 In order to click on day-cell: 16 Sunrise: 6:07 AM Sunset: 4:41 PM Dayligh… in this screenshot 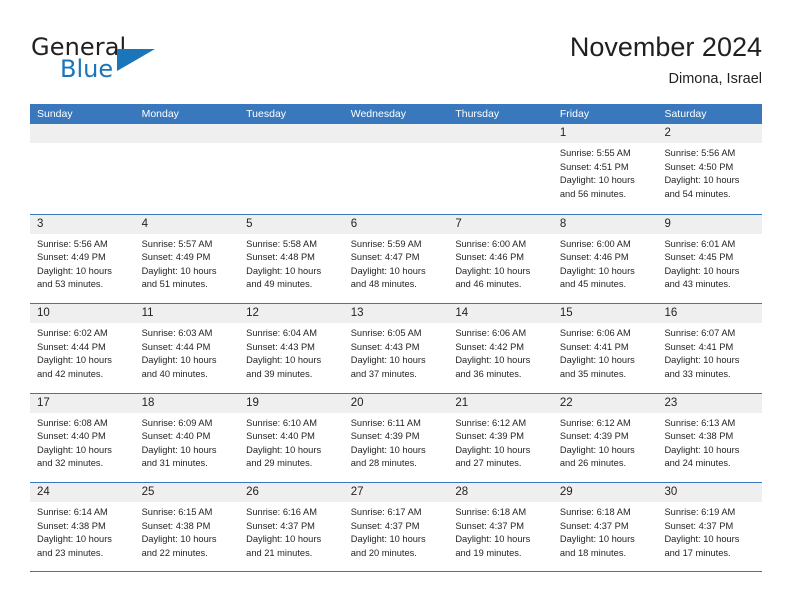, I will do `click(710, 348)`.